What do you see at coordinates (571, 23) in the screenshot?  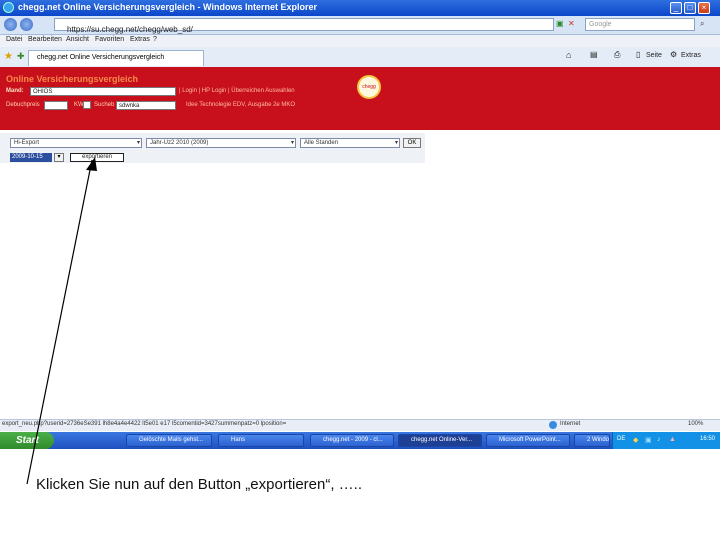 I see `stop-icon: ✕` at bounding box center [571, 23].